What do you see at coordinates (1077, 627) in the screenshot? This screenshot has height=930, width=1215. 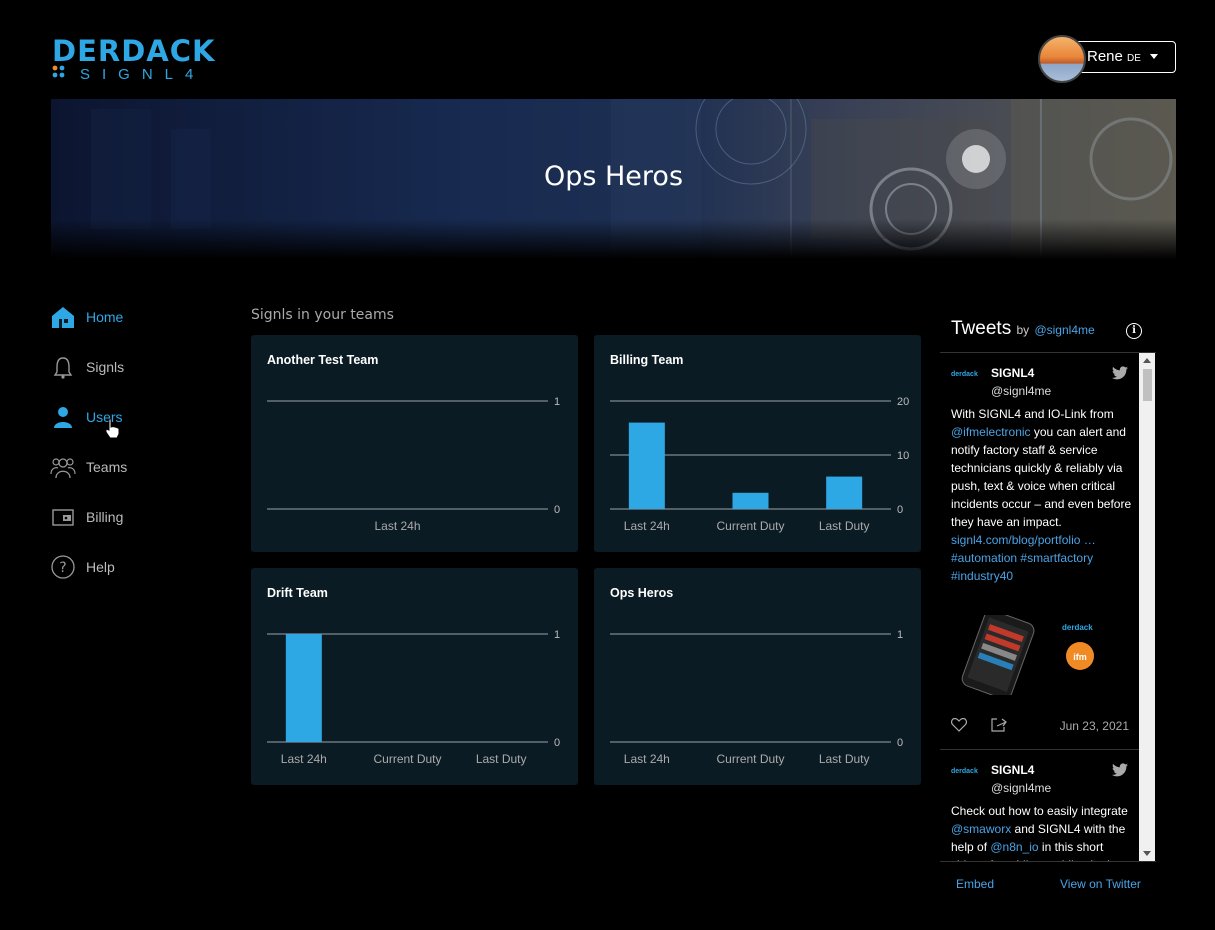 I see `svg-text: derdack` at bounding box center [1077, 627].